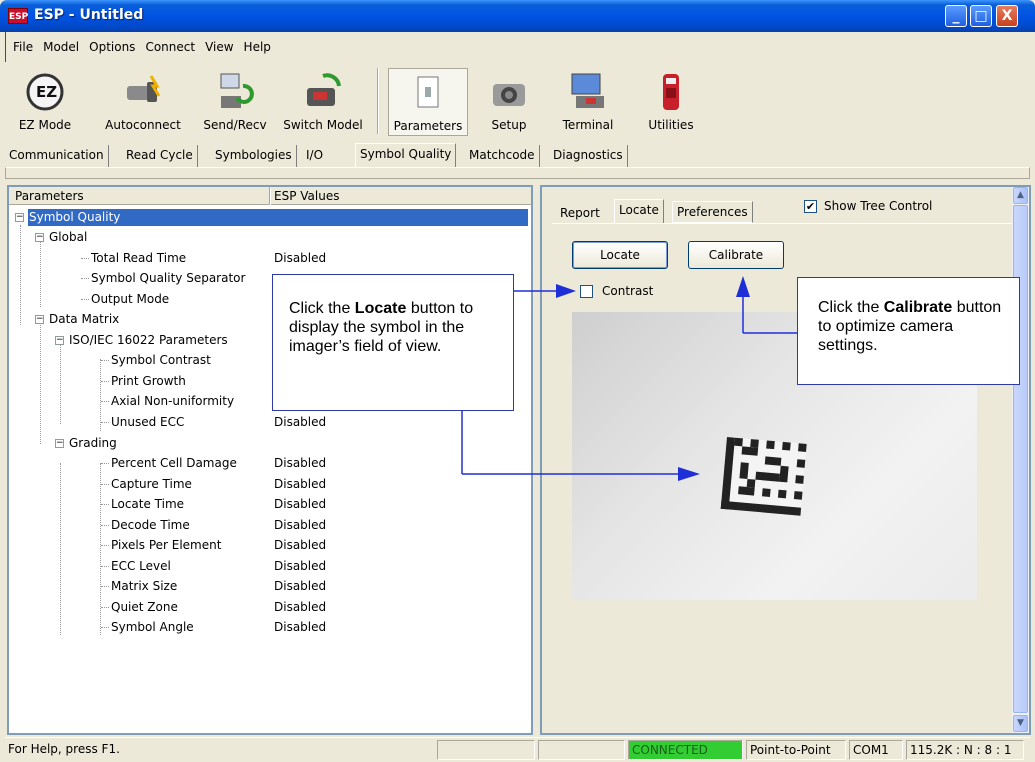 The width and height of the screenshot is (1035, 762). I want to click on callout-arrows, so click(629, 378).